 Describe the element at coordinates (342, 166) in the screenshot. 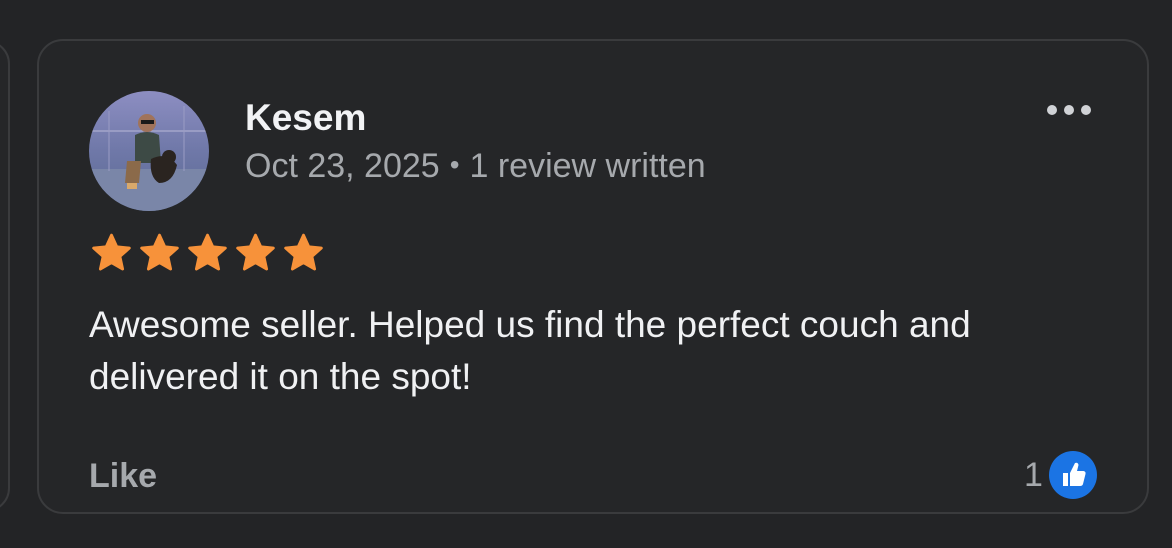

I see `review-date: Oct 23, 2025` at that location.